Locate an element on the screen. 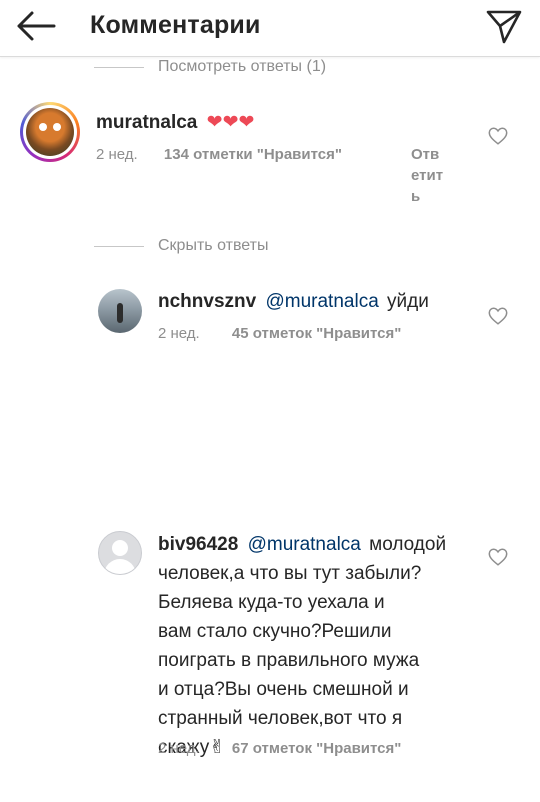  direct-send-button is located at coordinates (504, 26).